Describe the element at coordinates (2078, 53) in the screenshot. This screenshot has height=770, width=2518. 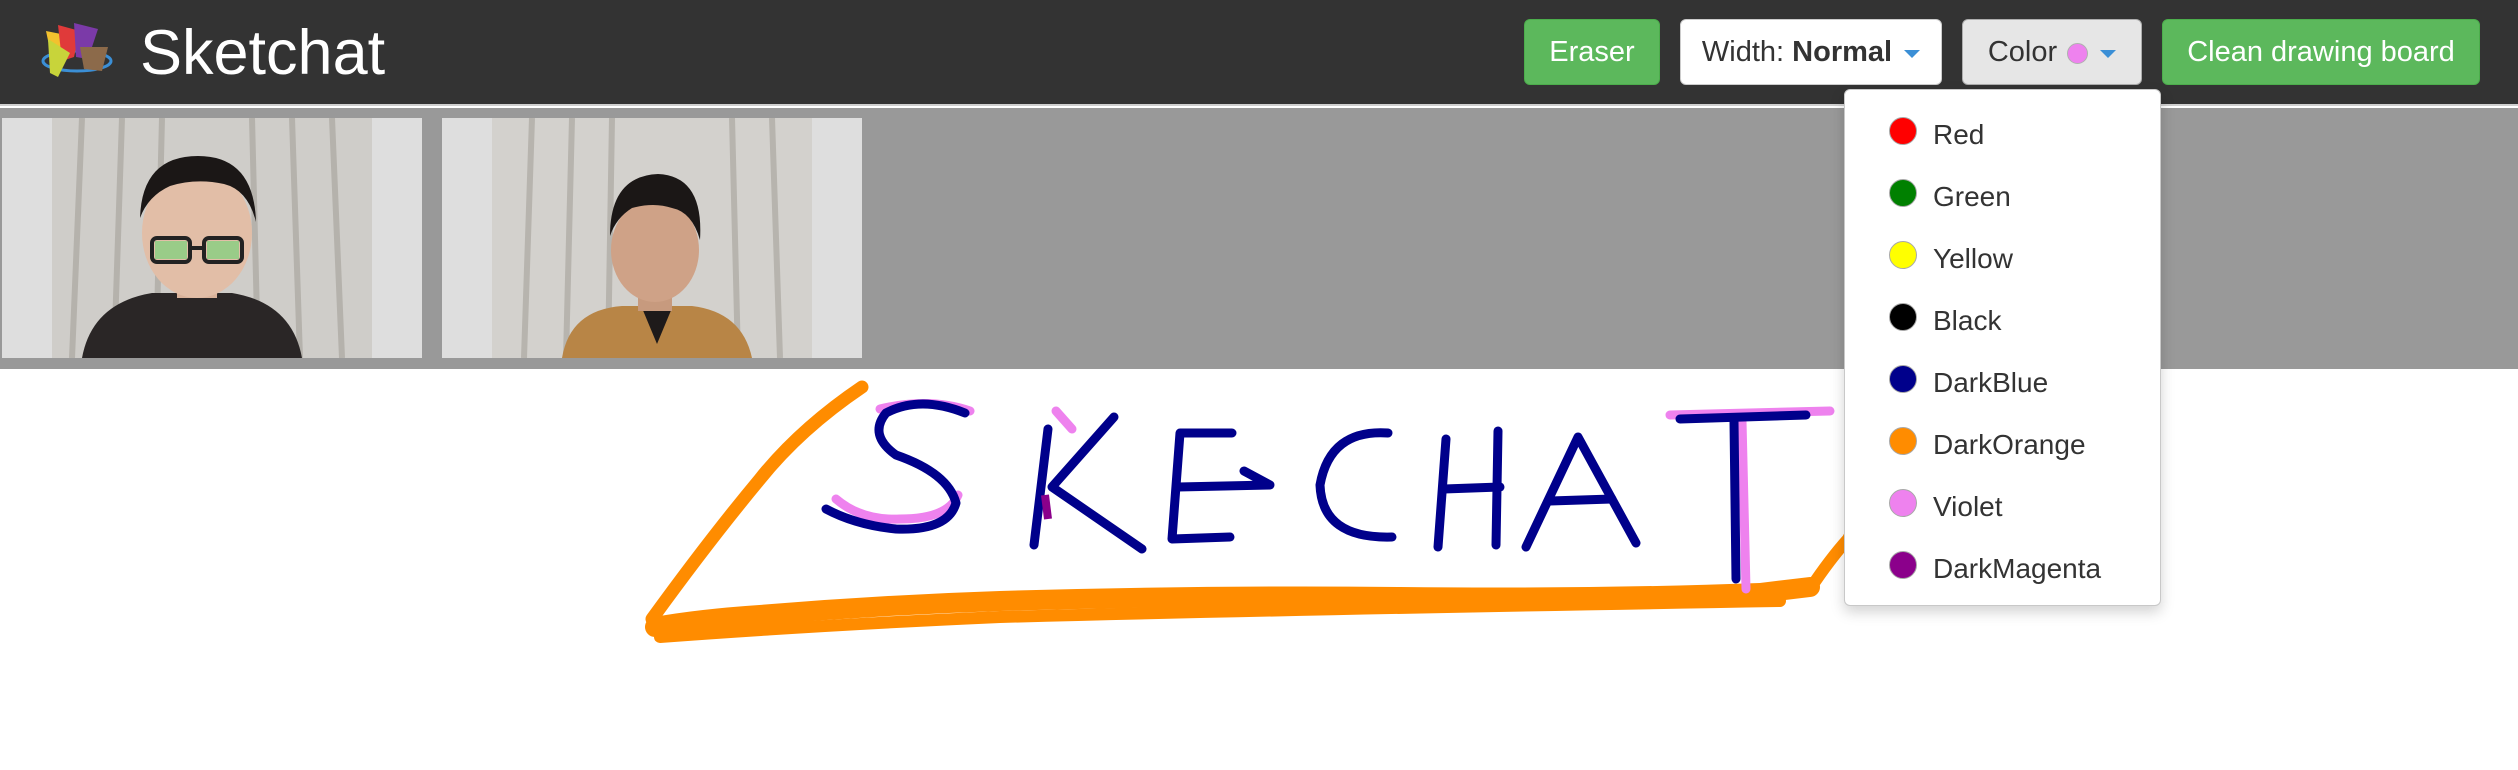
I see `current-color-swatch` at that location.